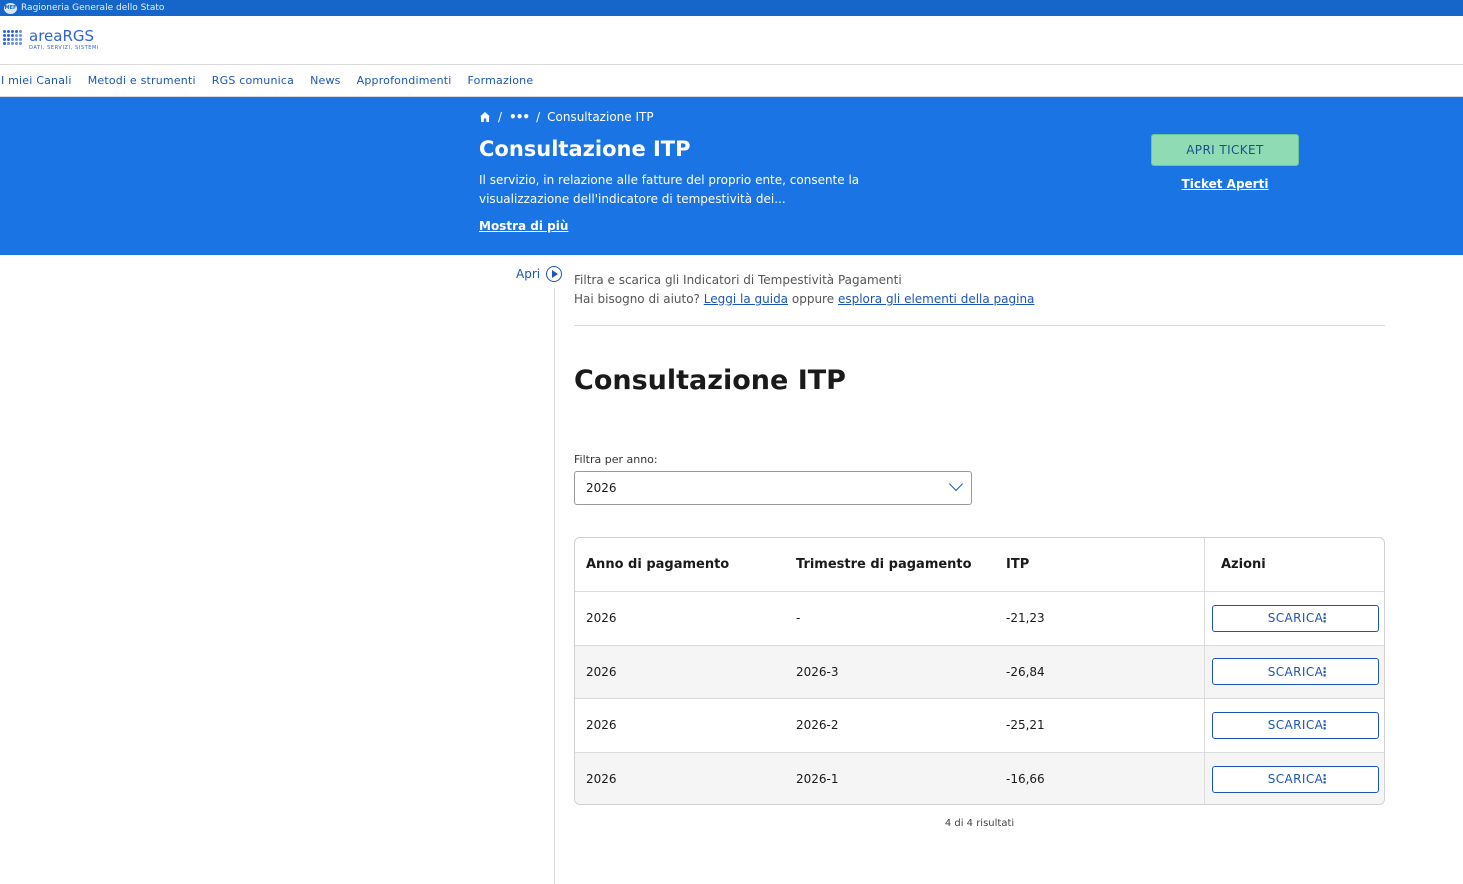 Image resolution: width=1463 pixels, height=884 pixels. What do you see at coordinates (731, 40) in the screenshot?
I see `site-header: areaRGS DATI, SERVIZI, SISTEMI` at bounding box center [731, 40].